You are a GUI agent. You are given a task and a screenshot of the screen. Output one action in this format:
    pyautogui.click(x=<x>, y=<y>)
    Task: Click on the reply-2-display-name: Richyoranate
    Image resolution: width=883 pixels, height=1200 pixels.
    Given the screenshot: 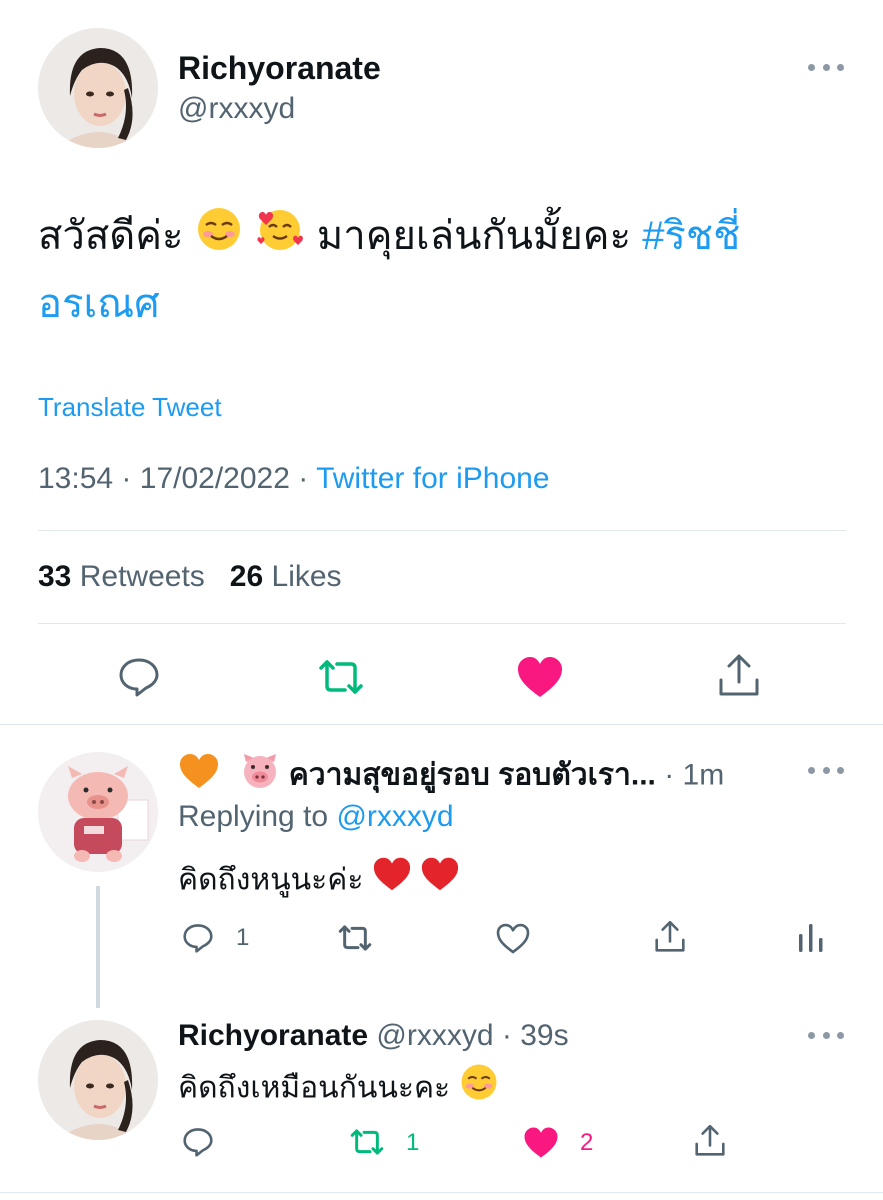 What is the action you would take?
    pyautogui.click(x=273, y=1035)
    